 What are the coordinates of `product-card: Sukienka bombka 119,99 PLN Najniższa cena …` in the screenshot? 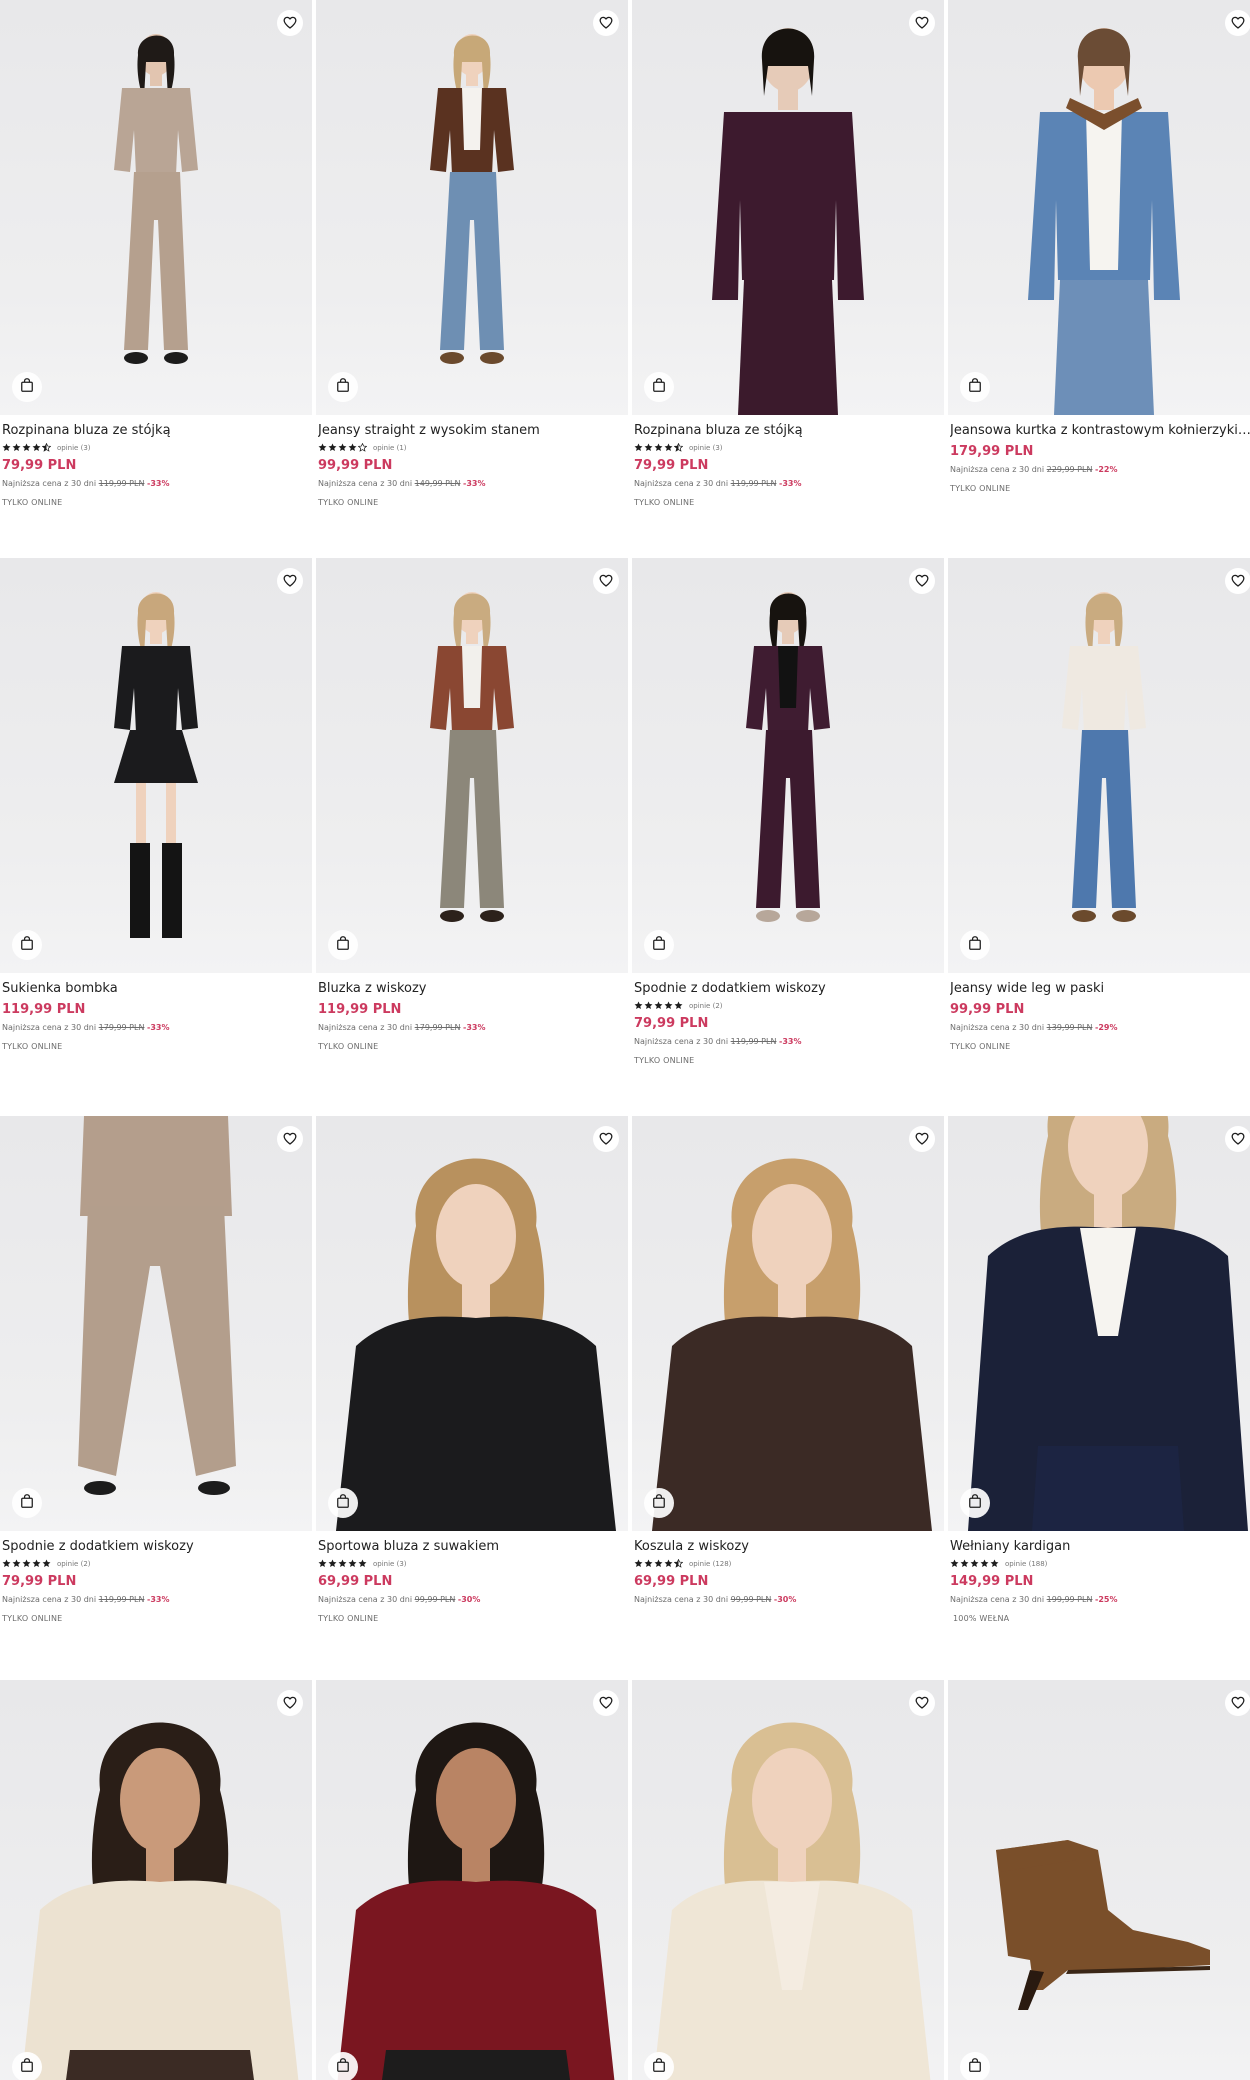 It's located at (156, 805).